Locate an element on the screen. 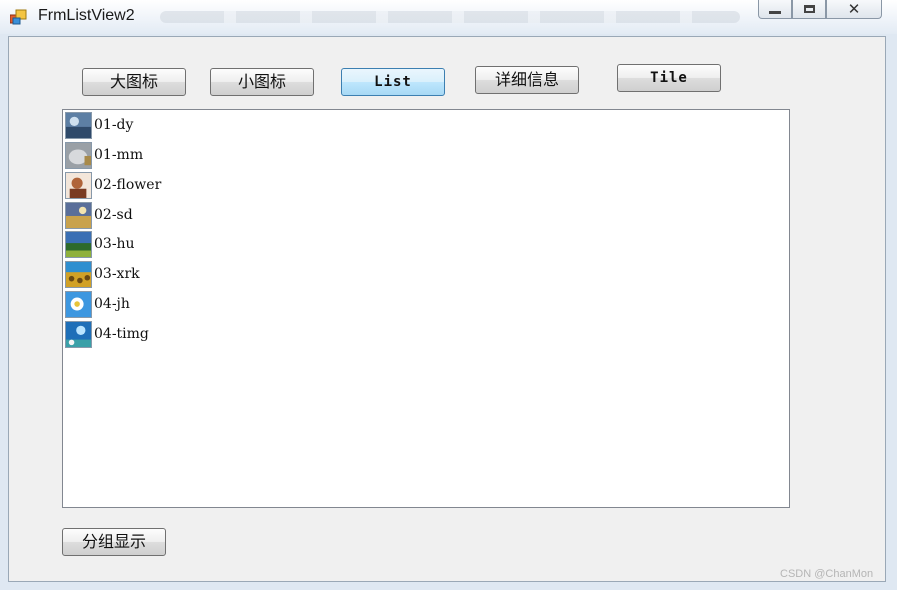  maximize-icon is located at coordinates (809, 9).